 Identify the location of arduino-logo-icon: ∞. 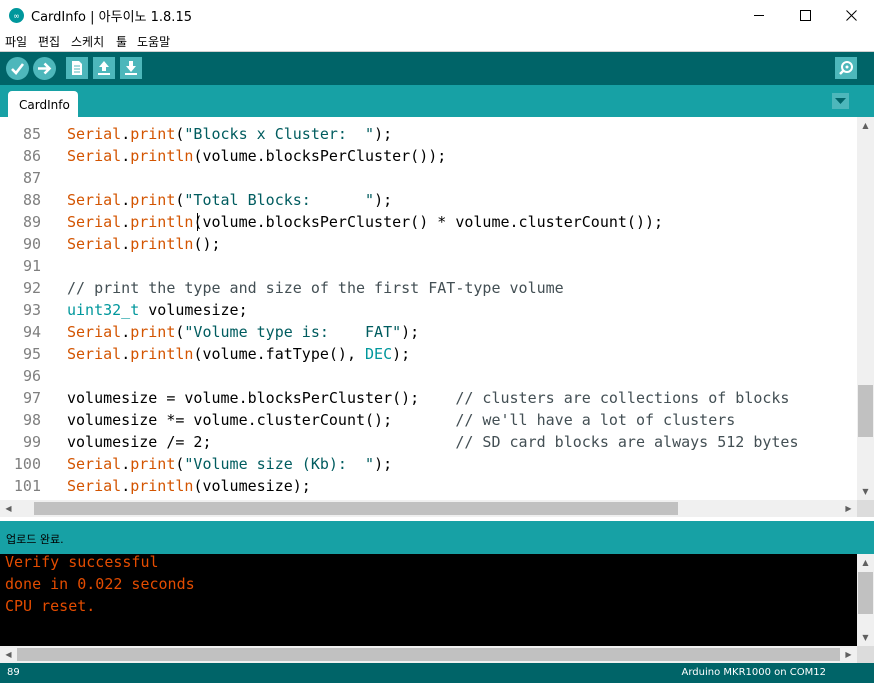
(16, 15).